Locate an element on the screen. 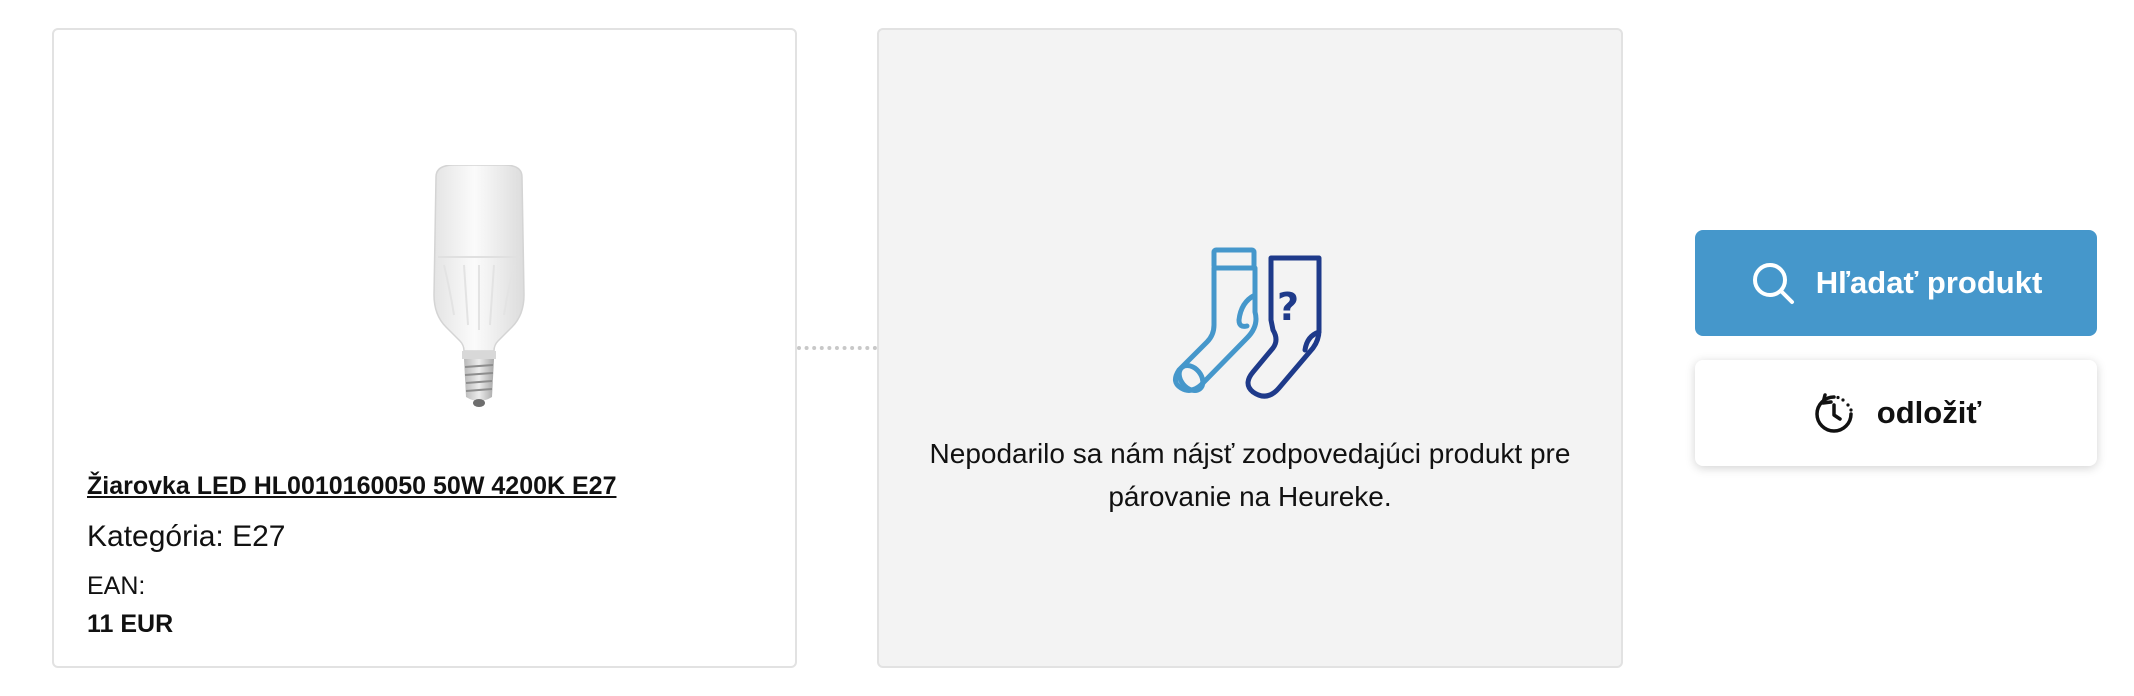 This screenshot has width=2134, height=696. search-product-label: Hľadať produkt is located at coordinates (1929, 282).